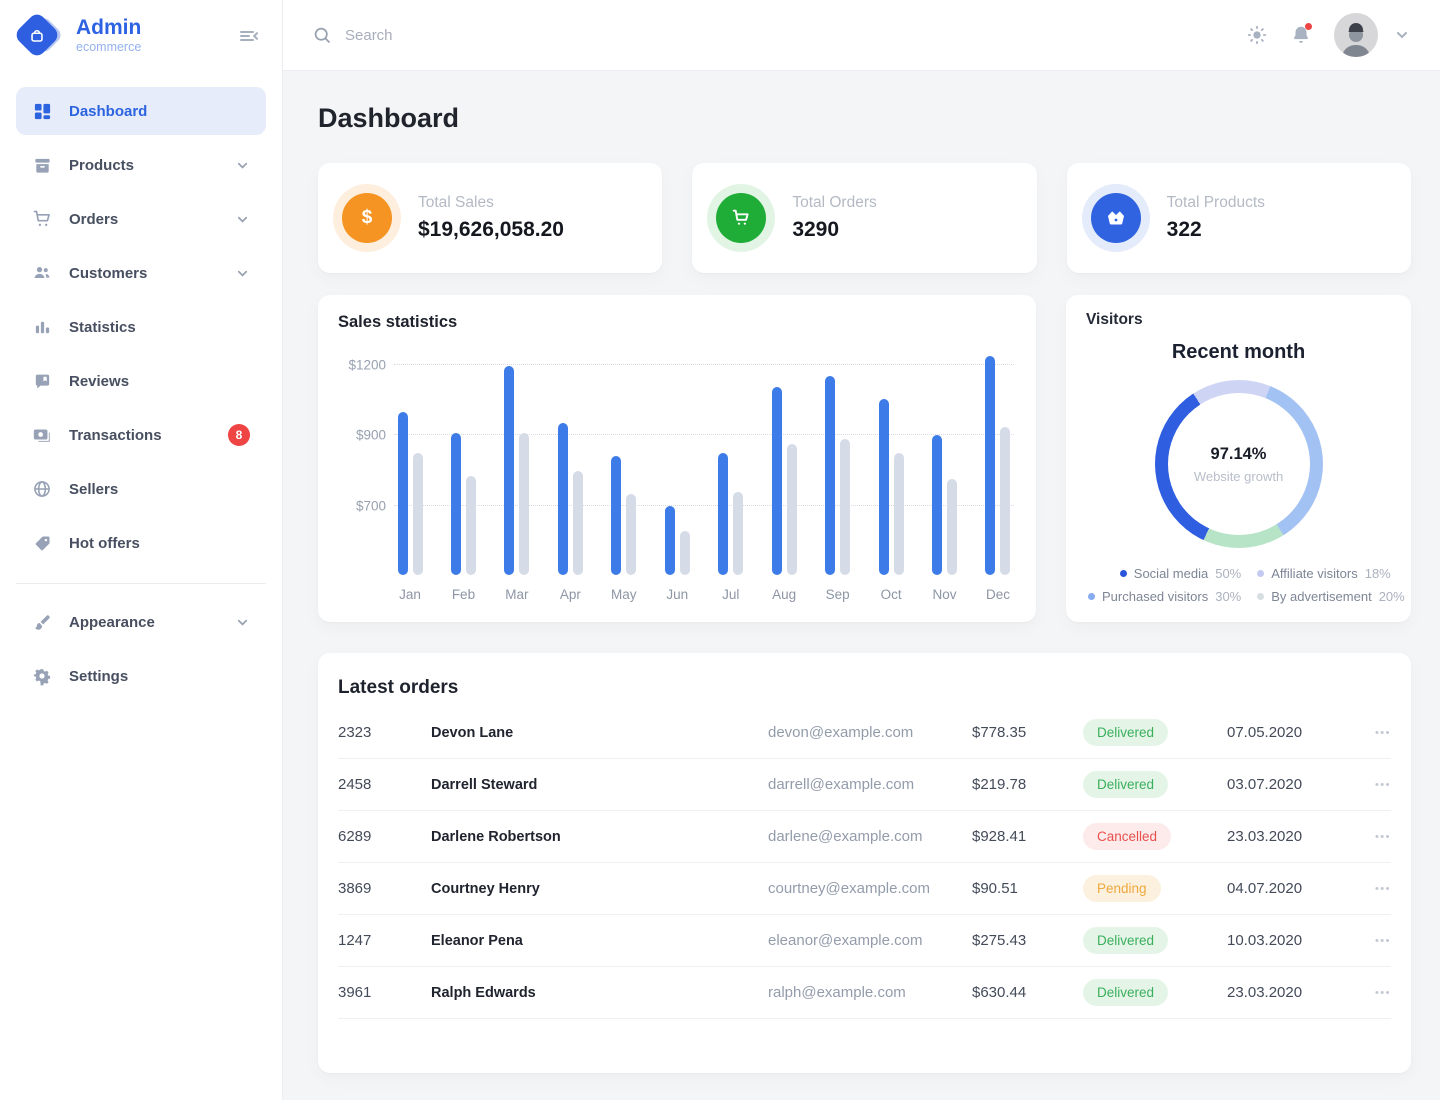 The image size is (1440, 1100). What do you see at coordinates (484, 784) in the screenshot?
I see `order-customer-name: Darrell Steward` at bounding box center [484, 784].